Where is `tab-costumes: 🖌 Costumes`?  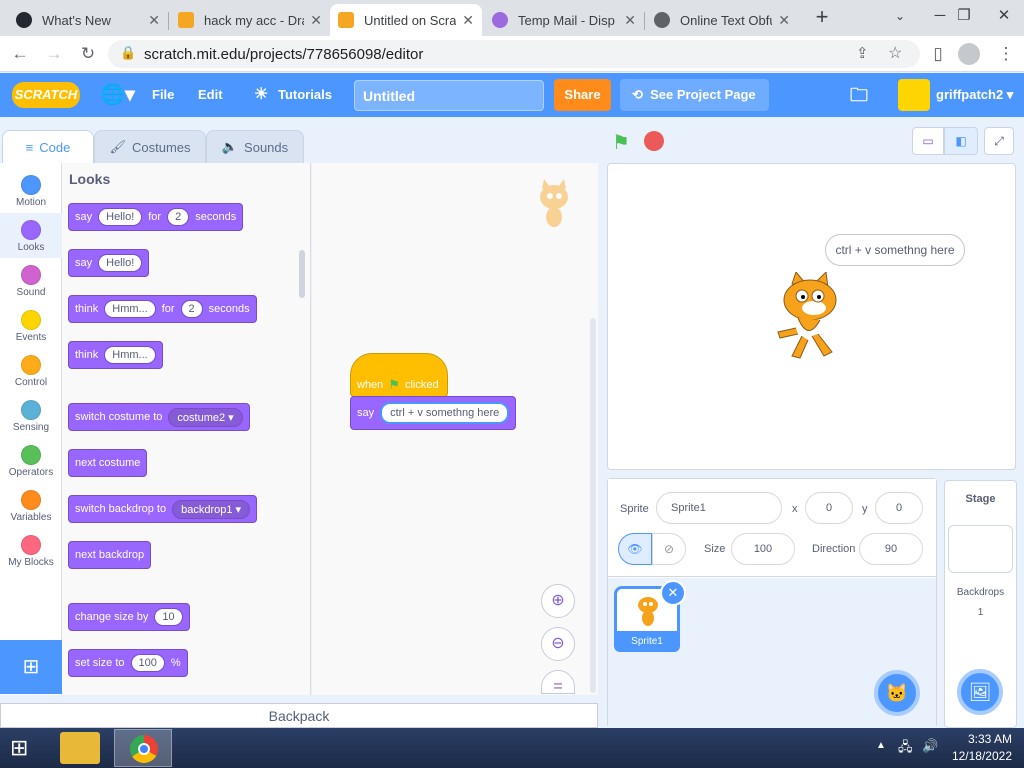
tab-costumes: 🖌 Costumes is located at coordinates (150, 147).